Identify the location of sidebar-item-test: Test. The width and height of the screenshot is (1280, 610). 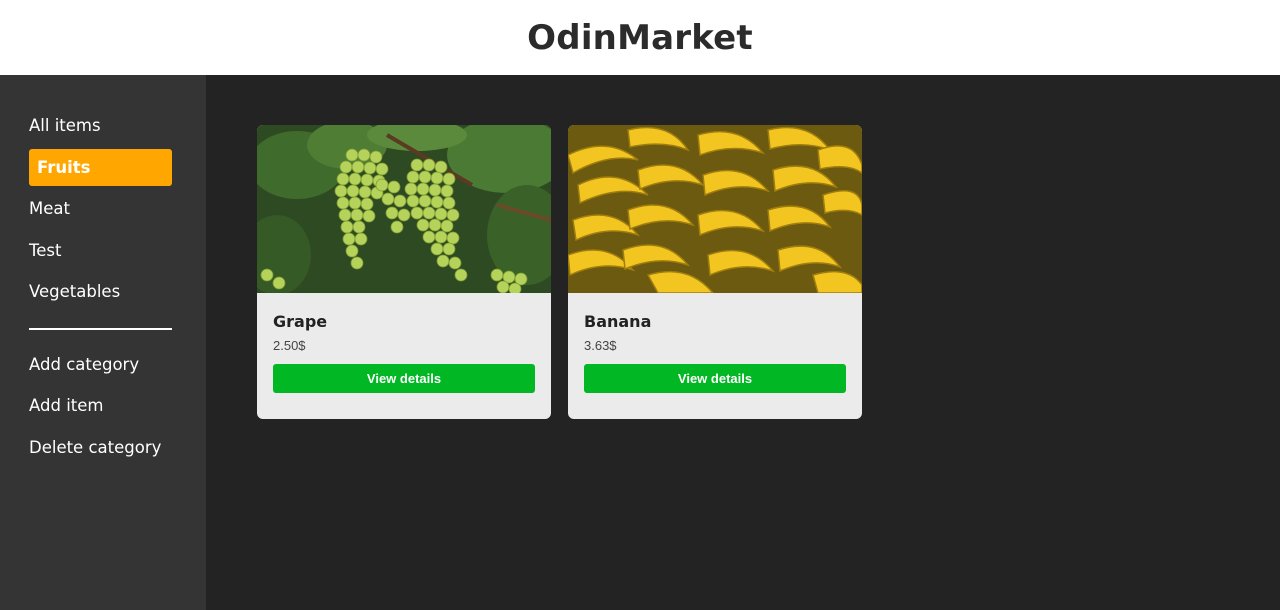
(45, 251).